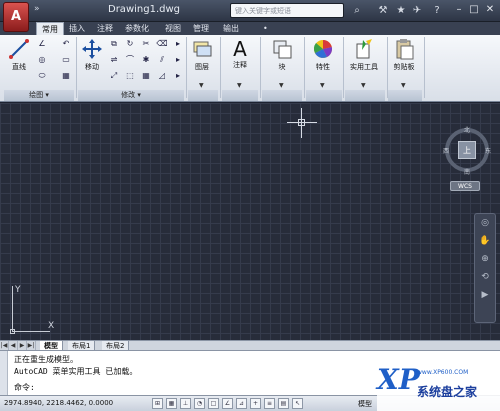 The width and height of the screenshot is (500, 411). What do you see at coordinates (297, 403) in the screenshot?
I see `sc-toggle-icon: ↖` at bounding box center [297, 403].